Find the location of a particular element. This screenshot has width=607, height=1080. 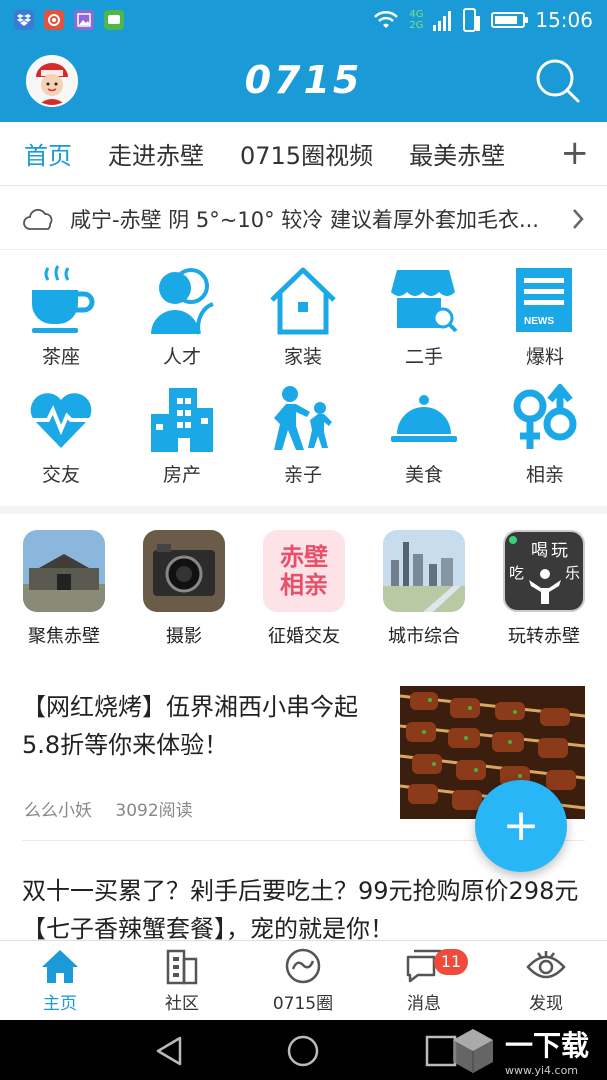

people-icon is located at coordinates (182, 301).